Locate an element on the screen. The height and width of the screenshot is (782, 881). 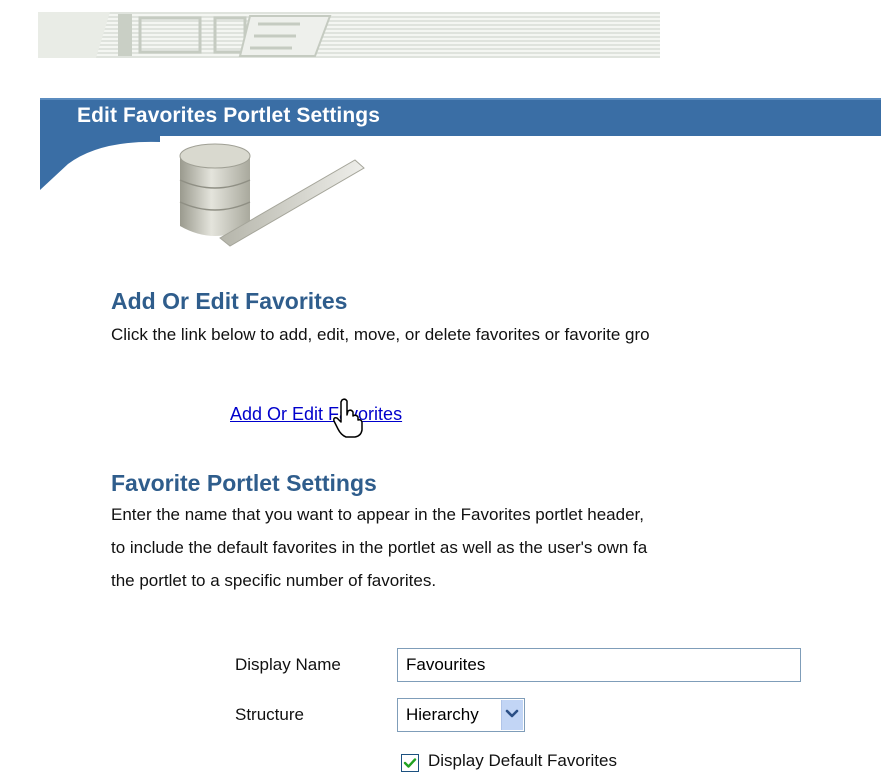
add-edit-favorites-link: Add Or Edit Favorites is located at coordinates (316, 414).